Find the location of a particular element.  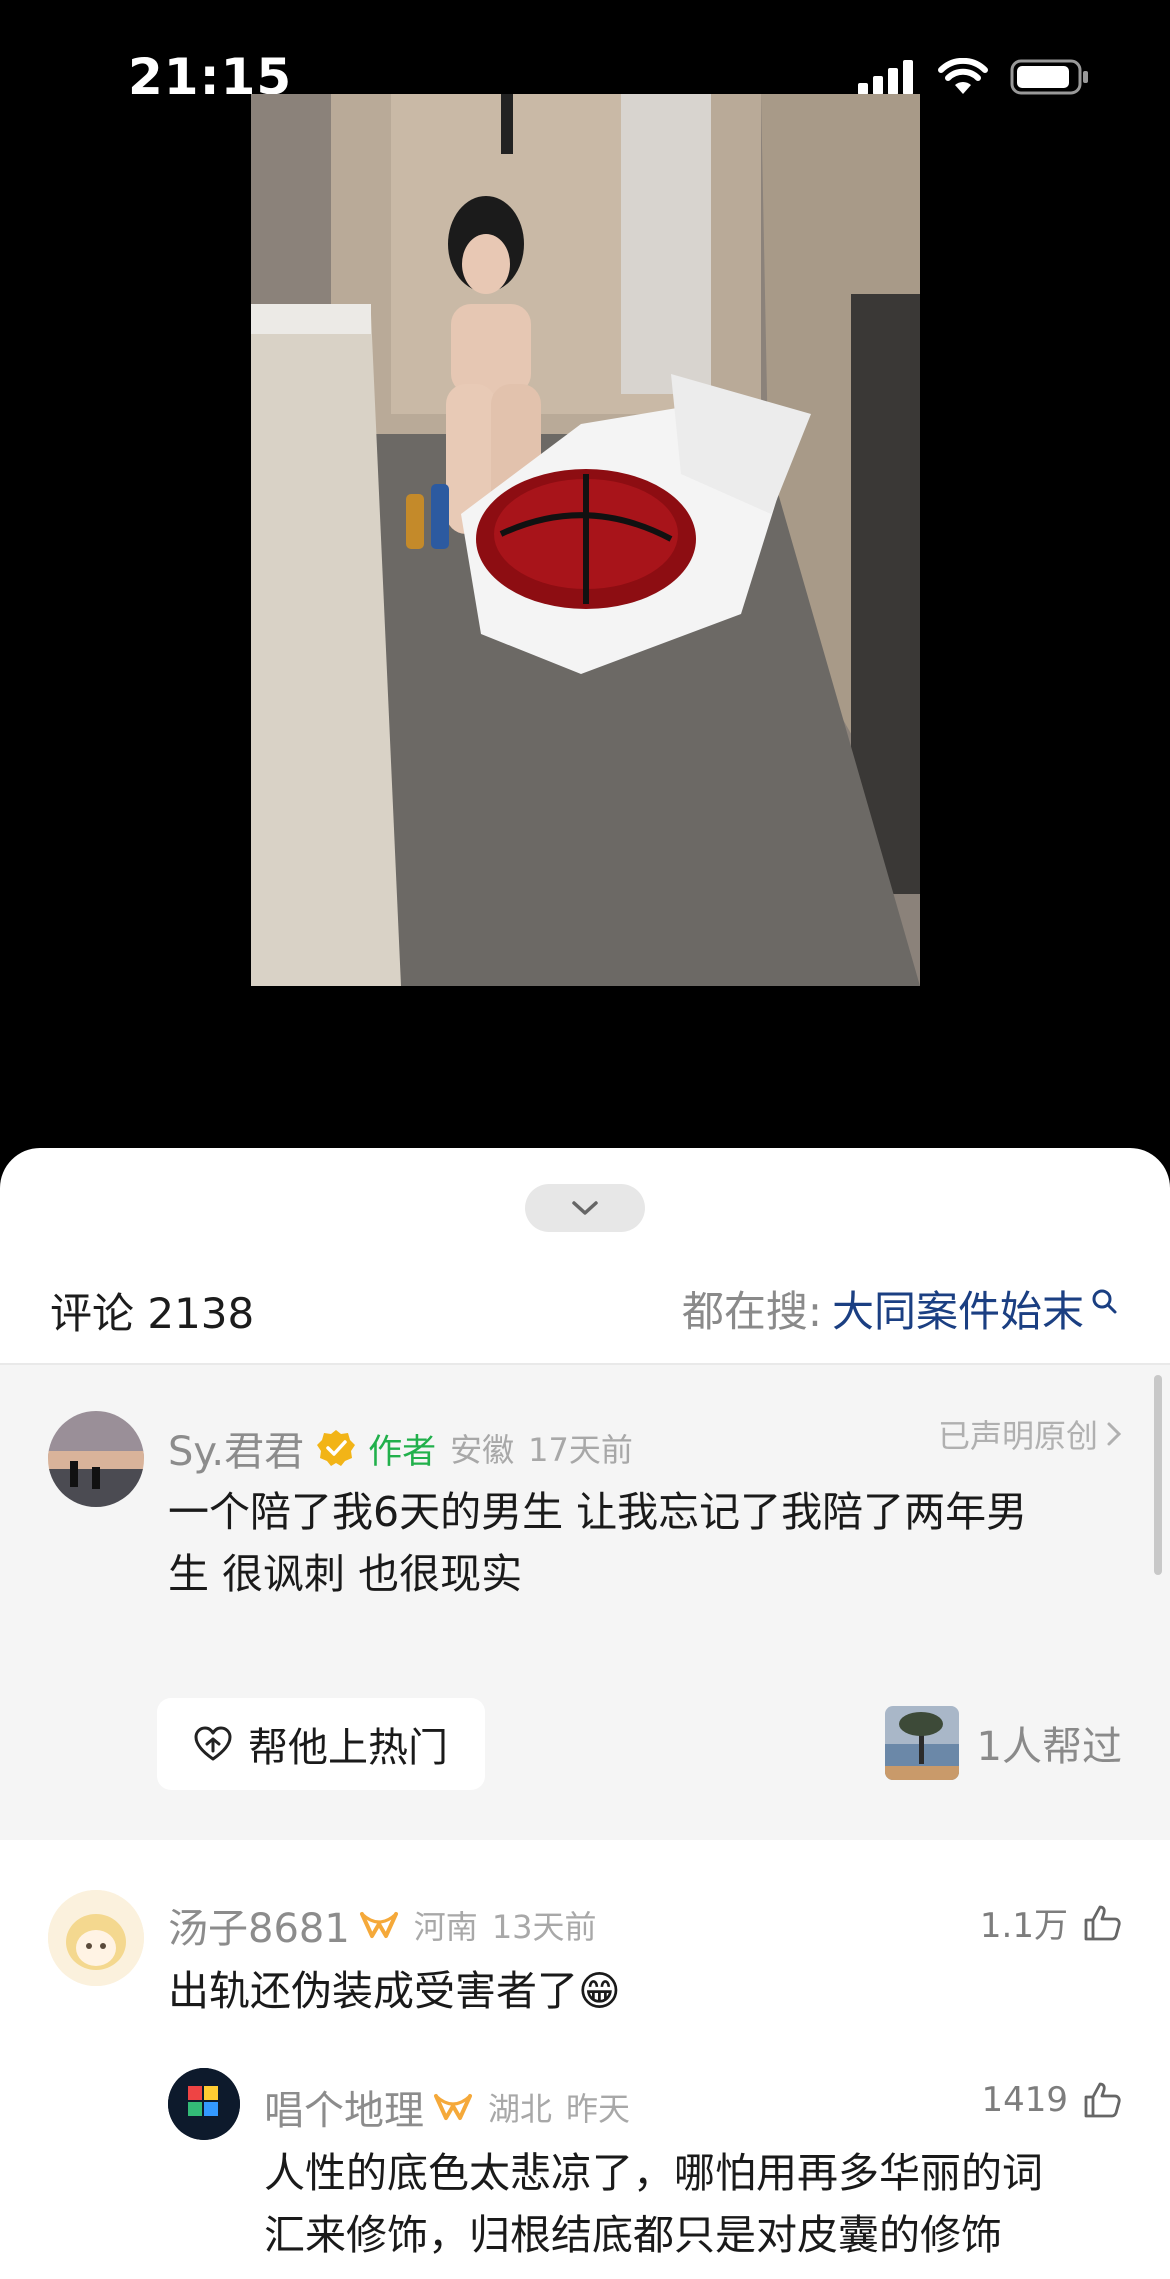

chevron-down-icon is located at coordinates (585, 1208).